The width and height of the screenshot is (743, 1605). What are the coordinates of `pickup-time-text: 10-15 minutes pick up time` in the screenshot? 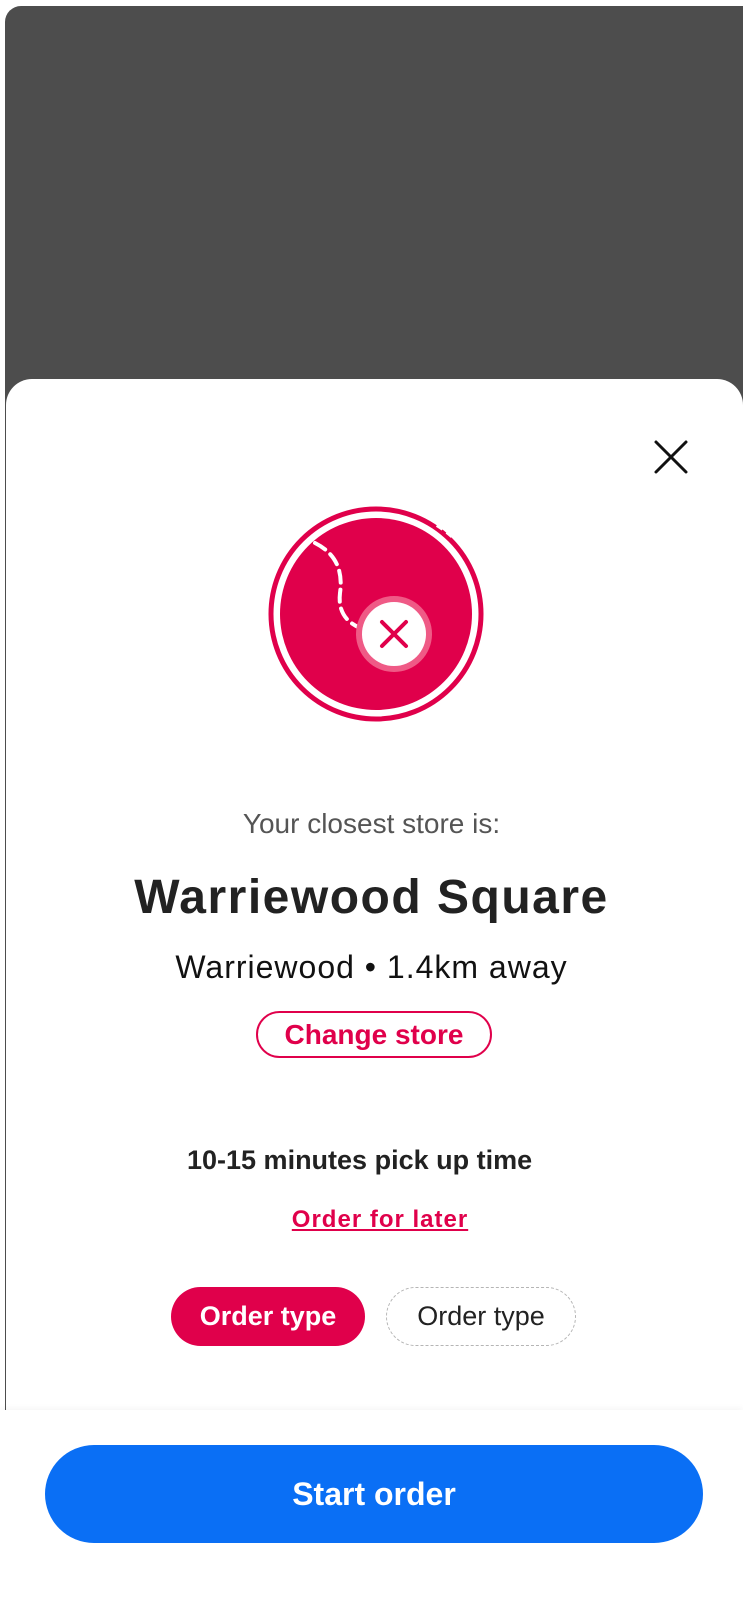 It's located at (360, 1160).